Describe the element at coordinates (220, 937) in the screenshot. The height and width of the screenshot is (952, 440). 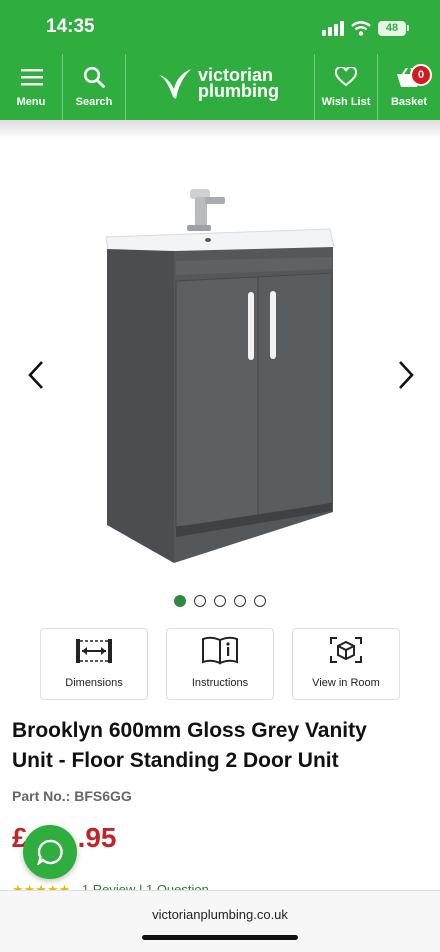
I see `home-indicator` at that location.